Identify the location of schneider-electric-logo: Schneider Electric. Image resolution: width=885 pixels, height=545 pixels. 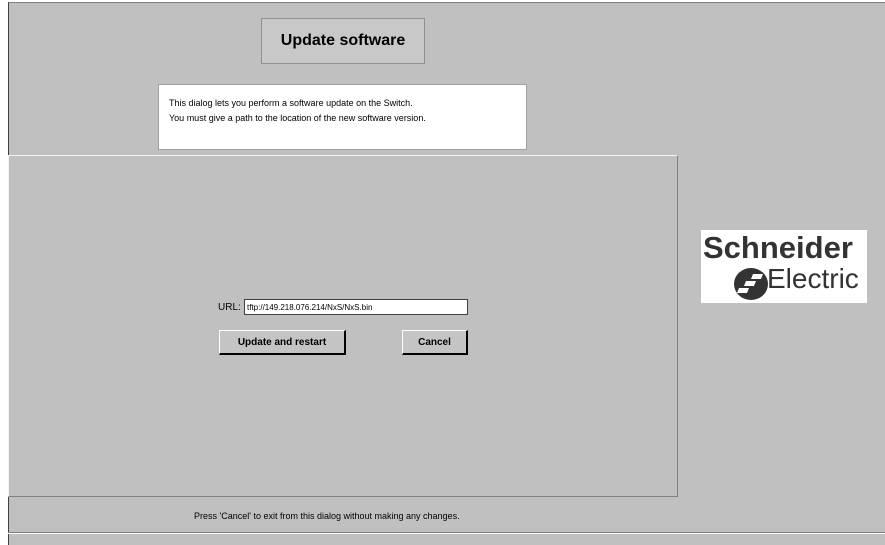
(784, 266).